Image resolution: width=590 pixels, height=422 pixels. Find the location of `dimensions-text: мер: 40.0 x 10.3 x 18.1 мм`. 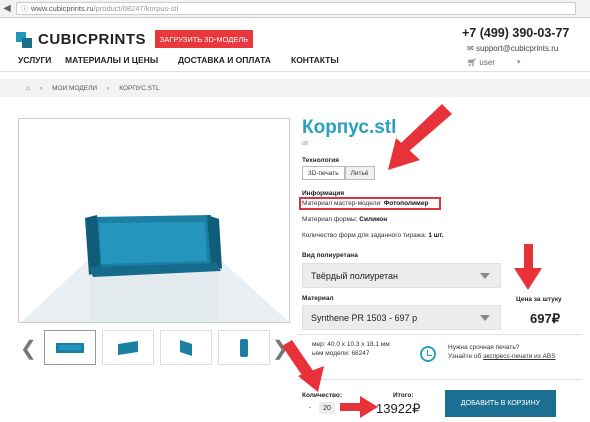

dimensions-text: мер: 40.0 x 10.3 x 18.1 мм is located at coordinates (351, 344).